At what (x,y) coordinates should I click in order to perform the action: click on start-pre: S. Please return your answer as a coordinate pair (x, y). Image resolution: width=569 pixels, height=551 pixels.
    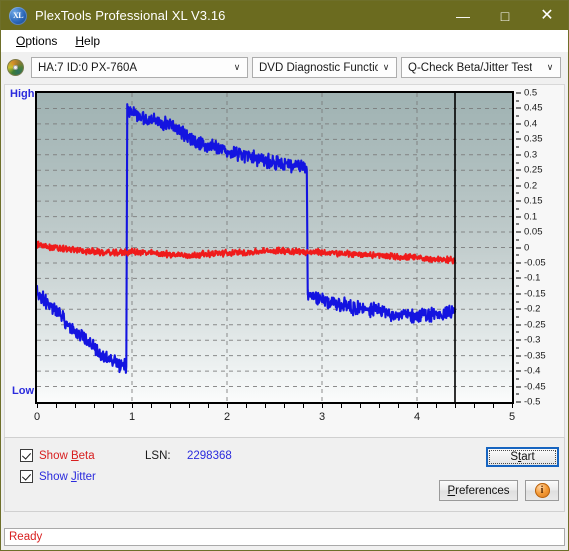
    Looking at the image, I should click on (514, 457).